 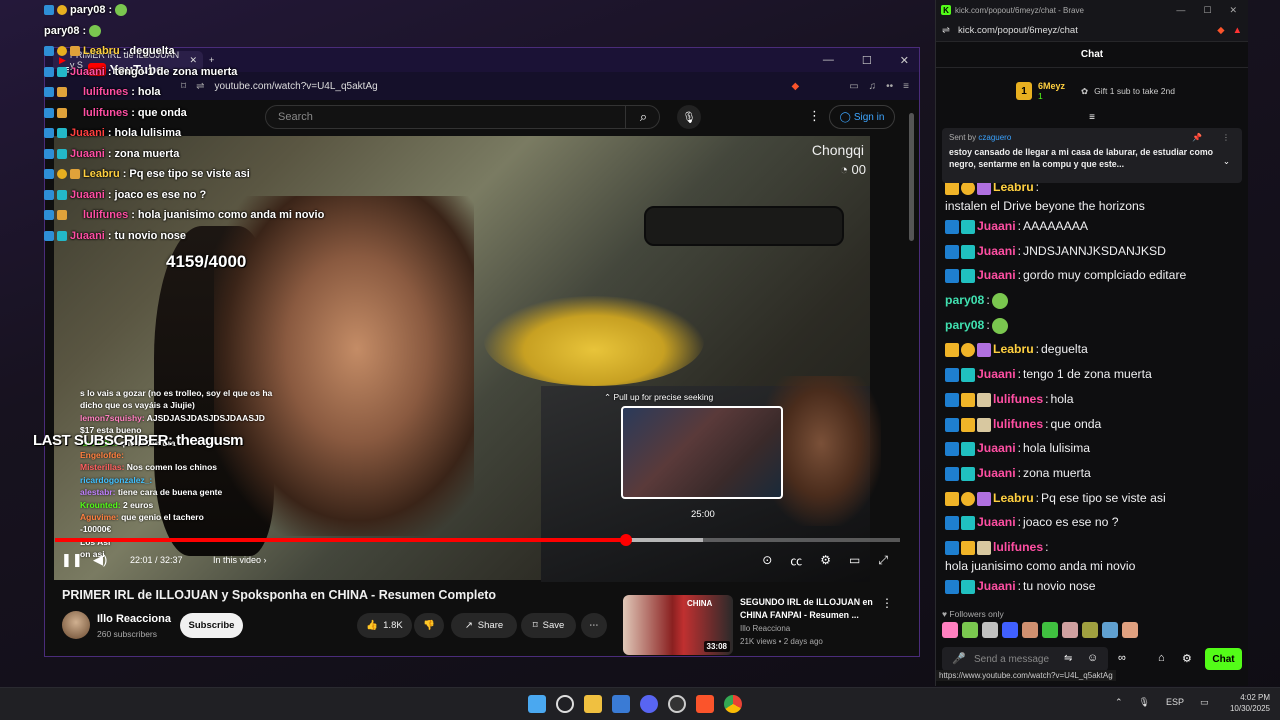 What do you see at coordinates (484, 625) in the screenshot?
I see `share-button: ↗ Share` at bounding box center [484, 625].